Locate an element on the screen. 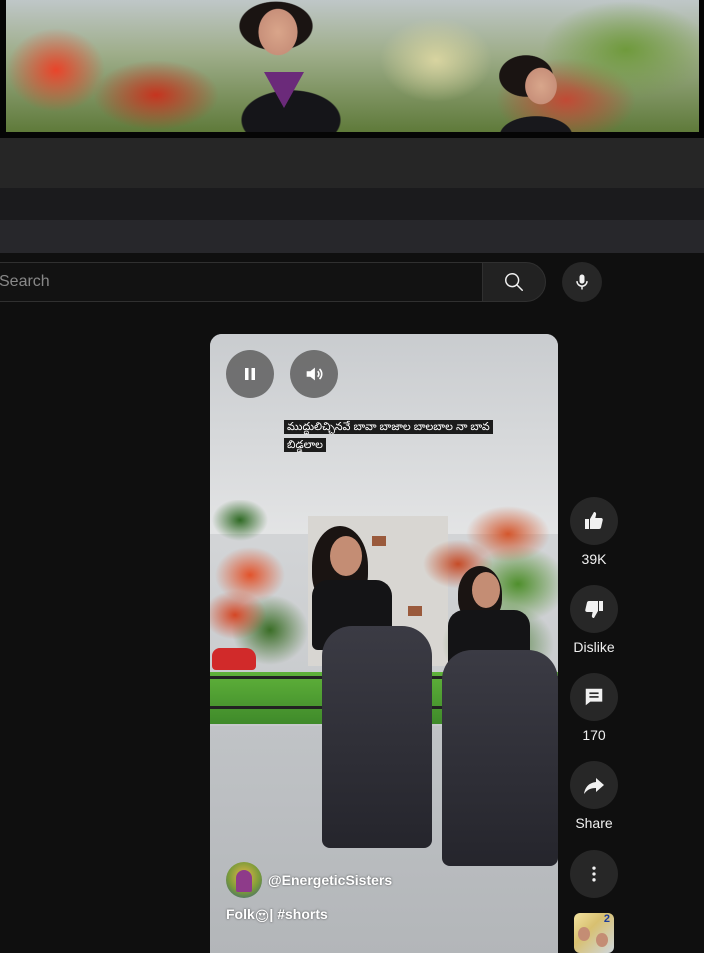 This screenshot has height=953, width=704. share-icon is located at coordinates (594, 786).